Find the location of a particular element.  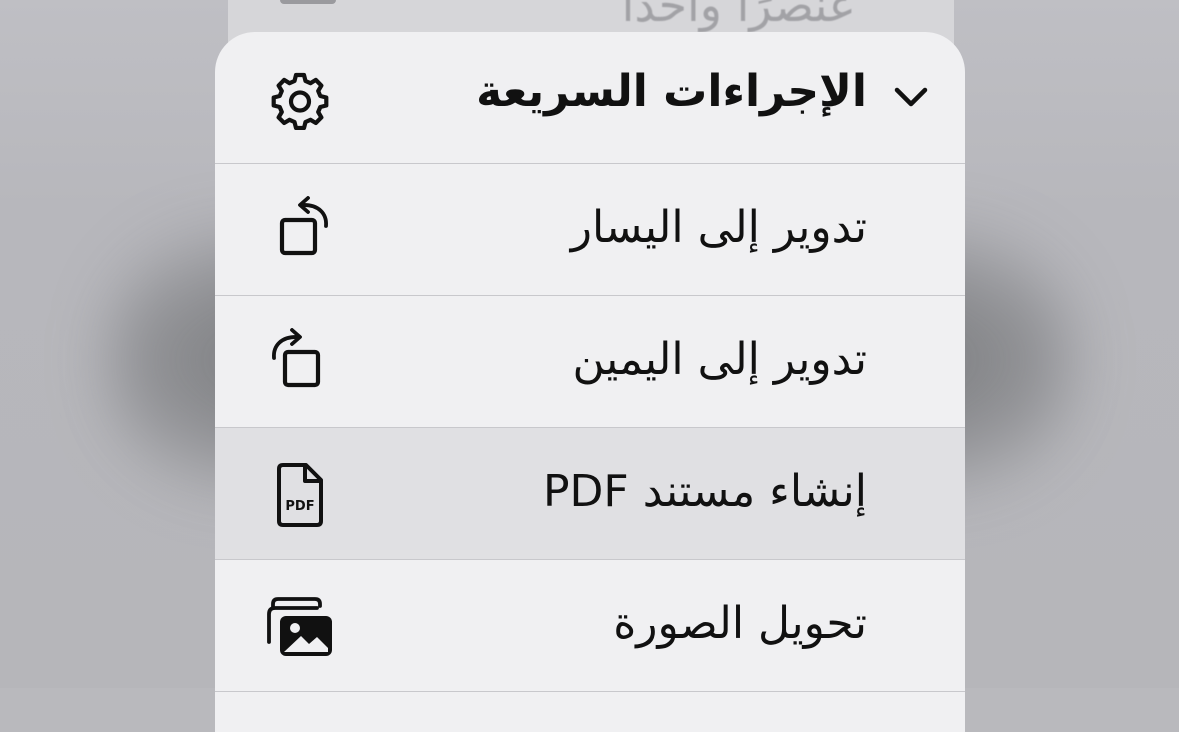

convert-image-item: تحويل الصورة is located at coordinates (590, 626).